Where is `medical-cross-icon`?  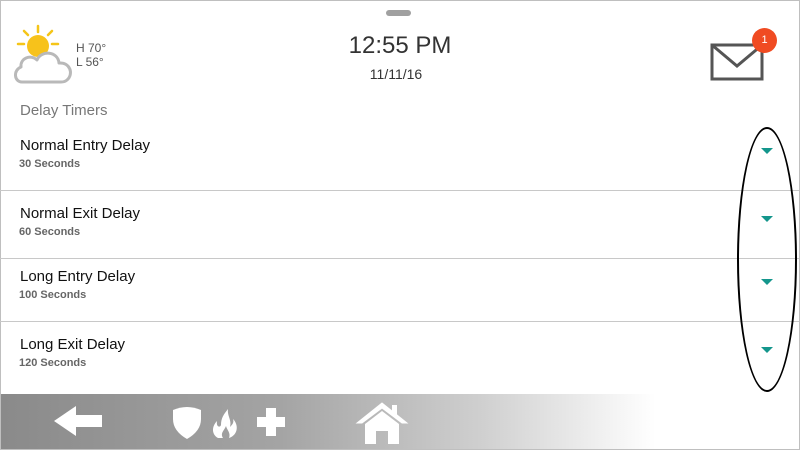
medical-cross-icon is located at coordinates (271, 422).